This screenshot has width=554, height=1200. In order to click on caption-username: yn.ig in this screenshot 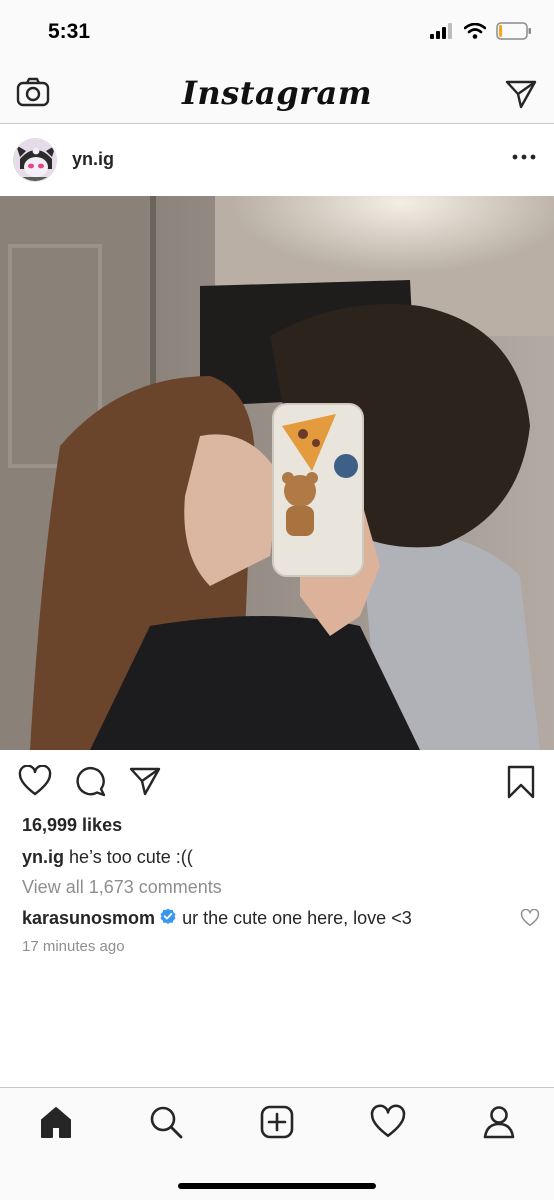, I will do `click(43, 857)`.